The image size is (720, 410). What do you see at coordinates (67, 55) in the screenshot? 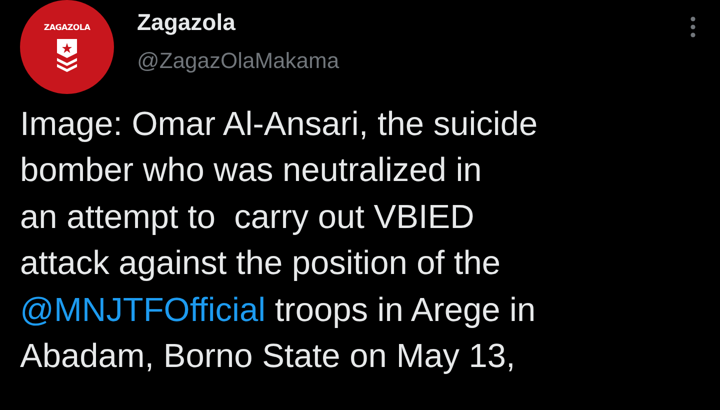
I see `chevron-badge-icon` at bounding box center [67, 55].